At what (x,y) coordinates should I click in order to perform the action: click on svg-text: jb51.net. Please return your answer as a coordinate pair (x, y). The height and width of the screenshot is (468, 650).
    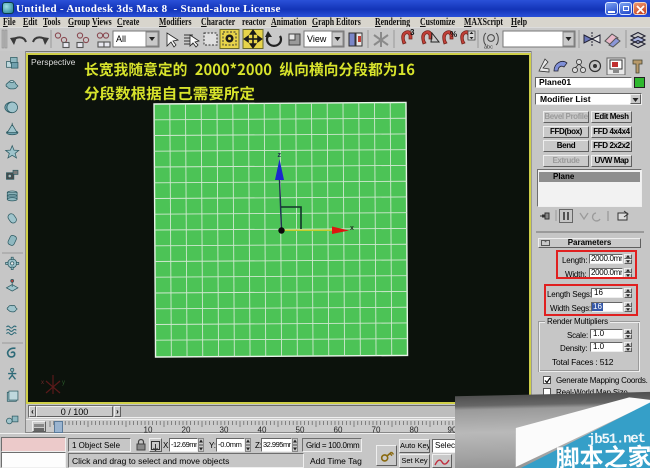
    Looking at the image, I should click on (616, 439).